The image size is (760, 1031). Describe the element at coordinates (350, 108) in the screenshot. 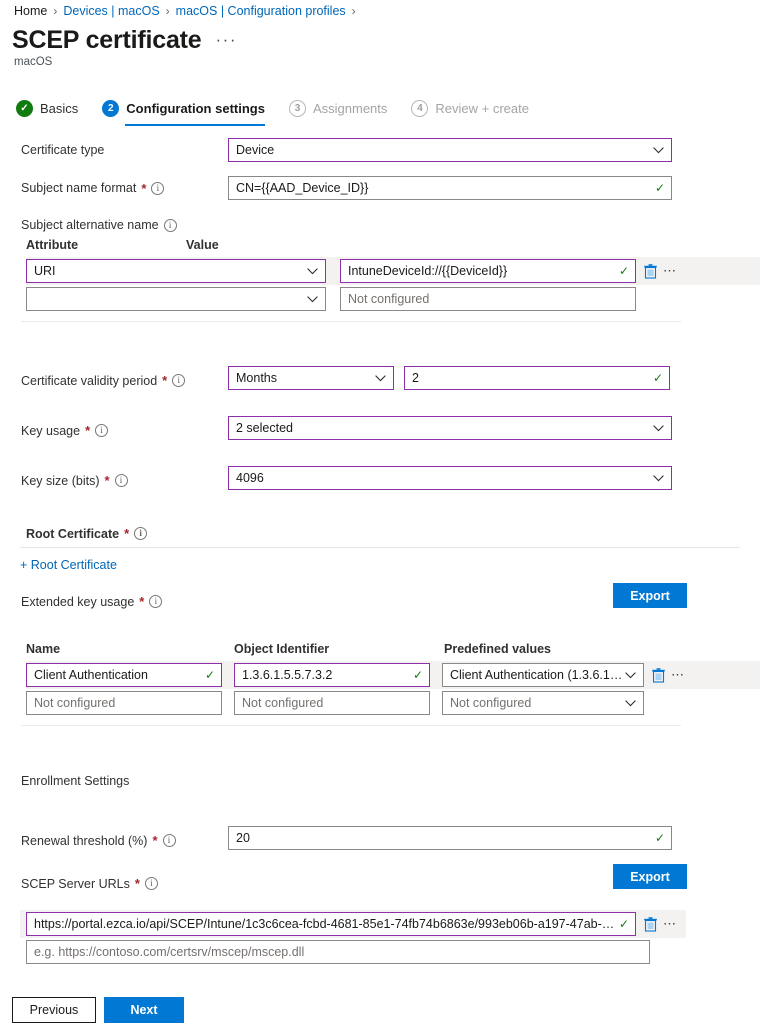

I see `wizard-step-label: Assignments` at that location.